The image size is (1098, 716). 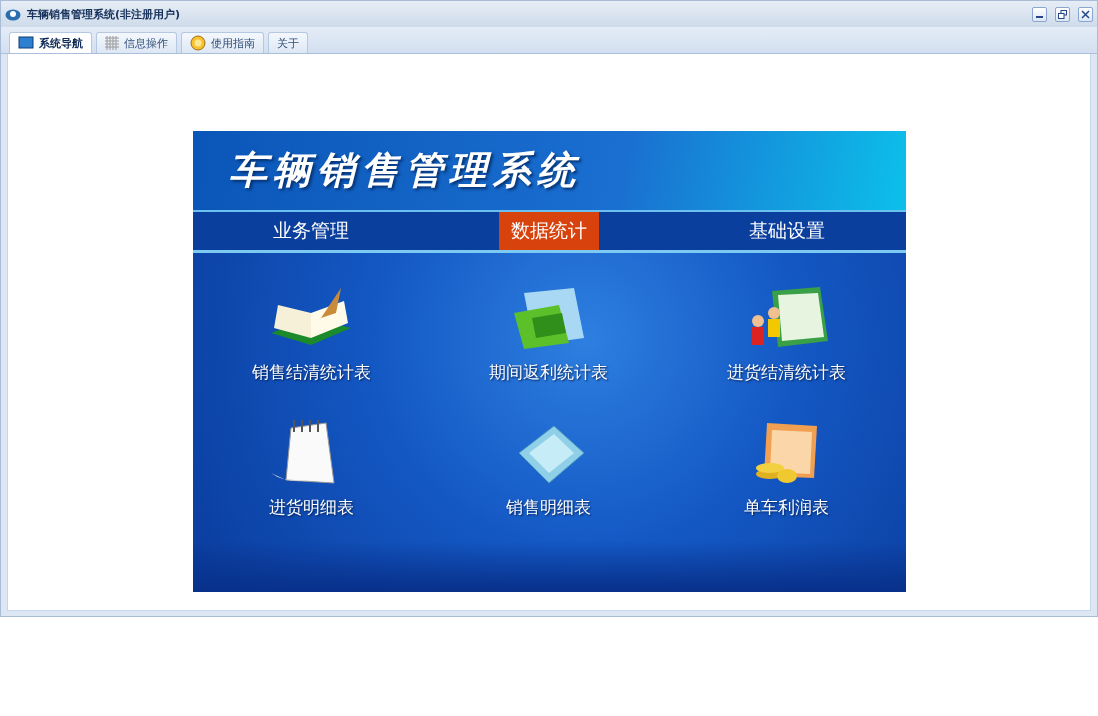 What do you see at coordinates (404, 170) in the screenshot?
I see `banner-title: 车辆销售管理系统` at bounding box center [404, 170].